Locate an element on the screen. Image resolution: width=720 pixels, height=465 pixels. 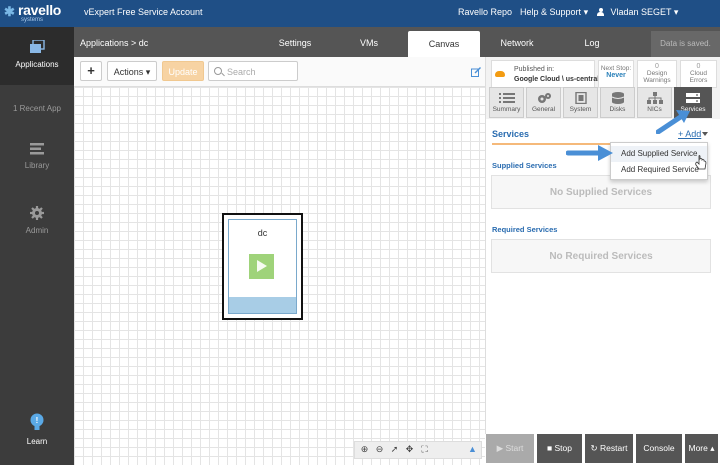
search-icon is located at coordinates (218, 71).